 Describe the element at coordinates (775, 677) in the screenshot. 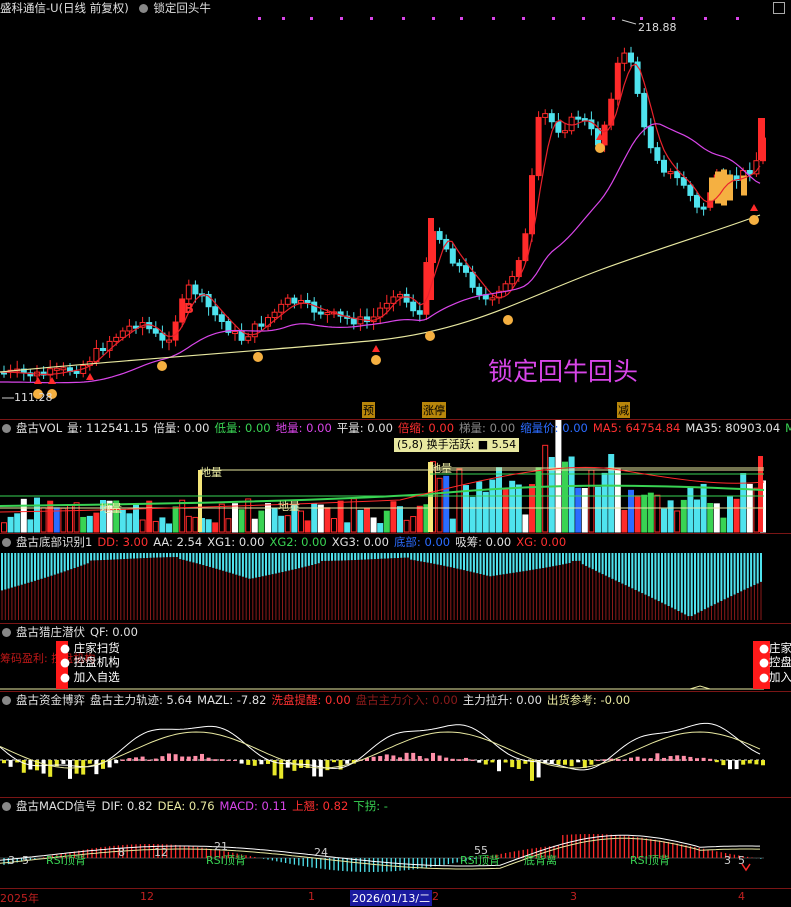

I see `right-menu-item-3: ●加入` at that location.